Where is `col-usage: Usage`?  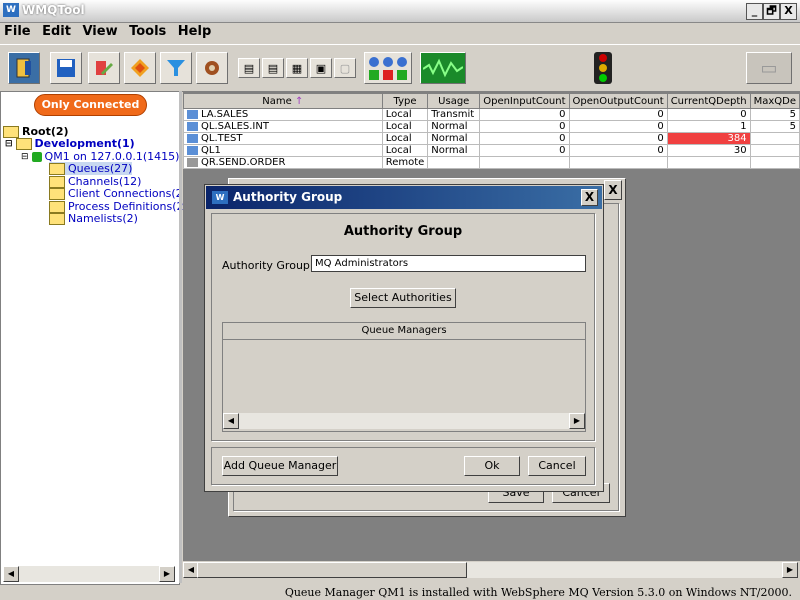 col-usage: Usage is located at coordinates (454, 101).